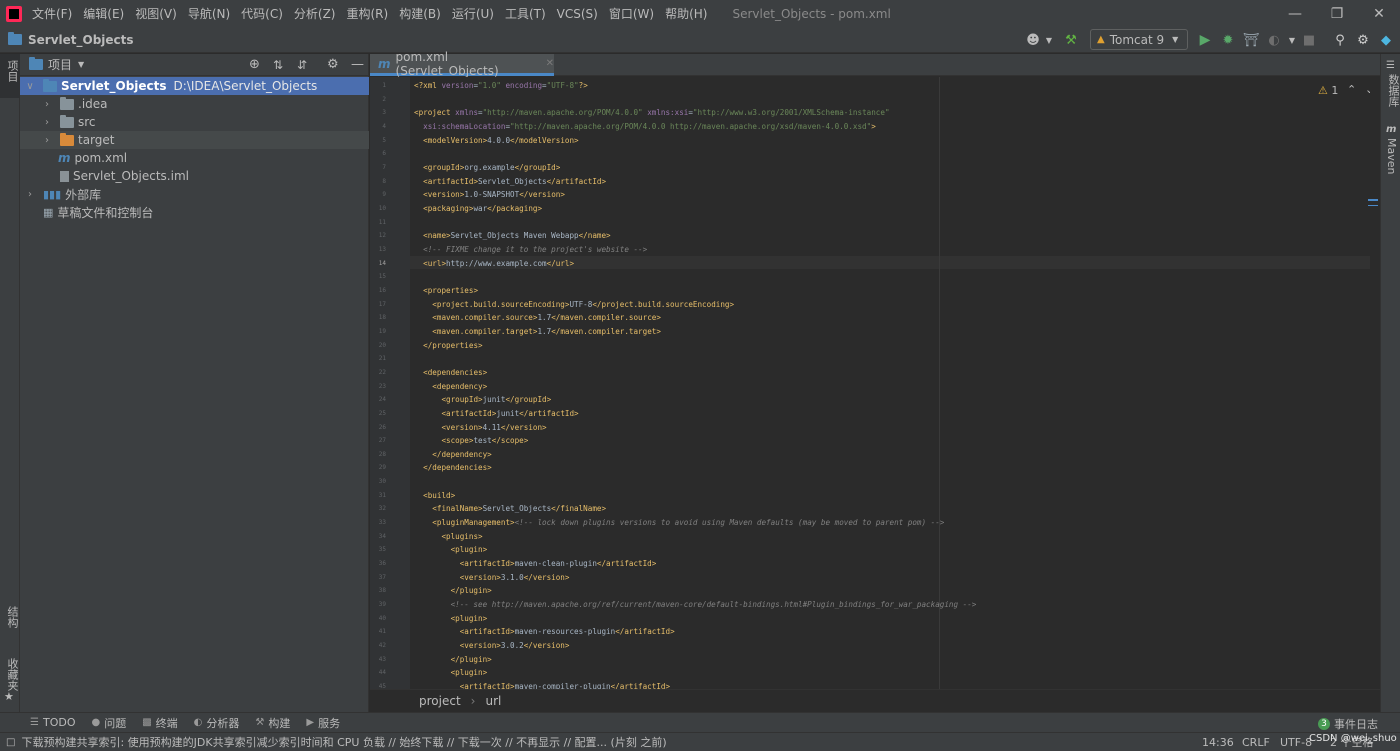 The height and width of the screenshot is (751, 1400). I want to click on profile-icon: ◐, so click(1274, 40).